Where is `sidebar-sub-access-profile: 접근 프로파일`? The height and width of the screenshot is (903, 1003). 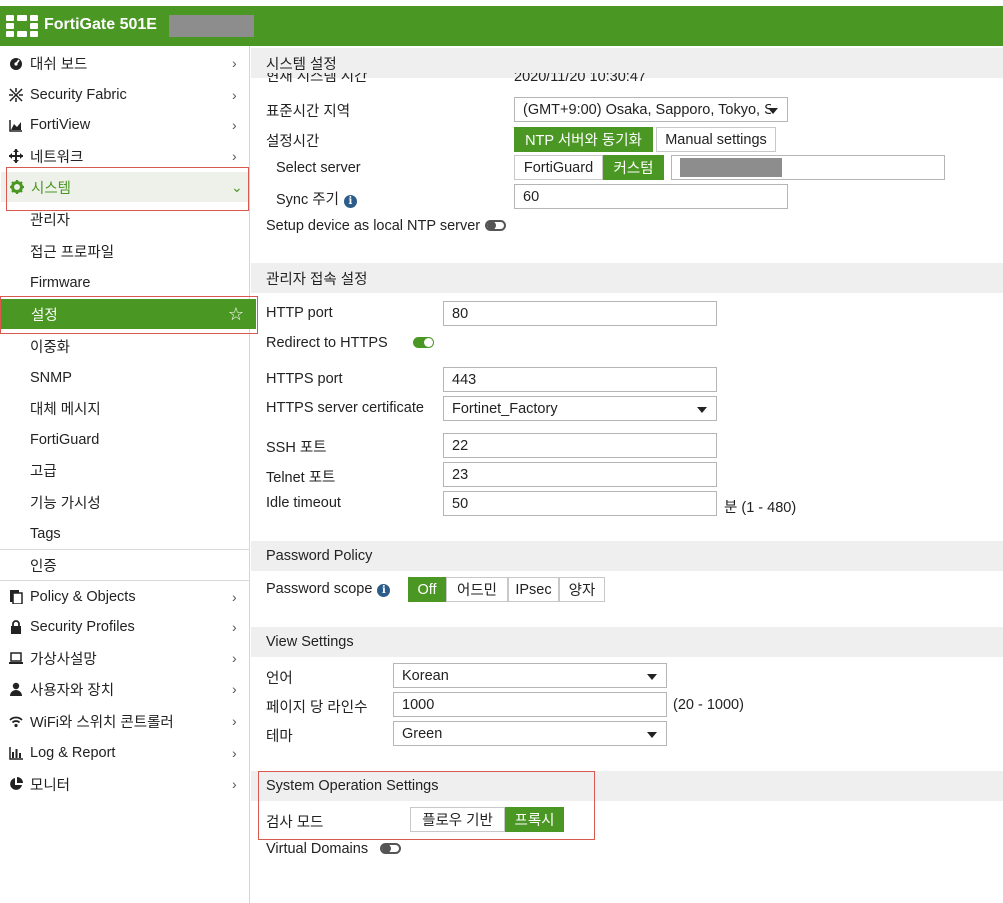
sidebar-sub-access-profile: 접근 프로파일 is located at coordinates (72, 251).